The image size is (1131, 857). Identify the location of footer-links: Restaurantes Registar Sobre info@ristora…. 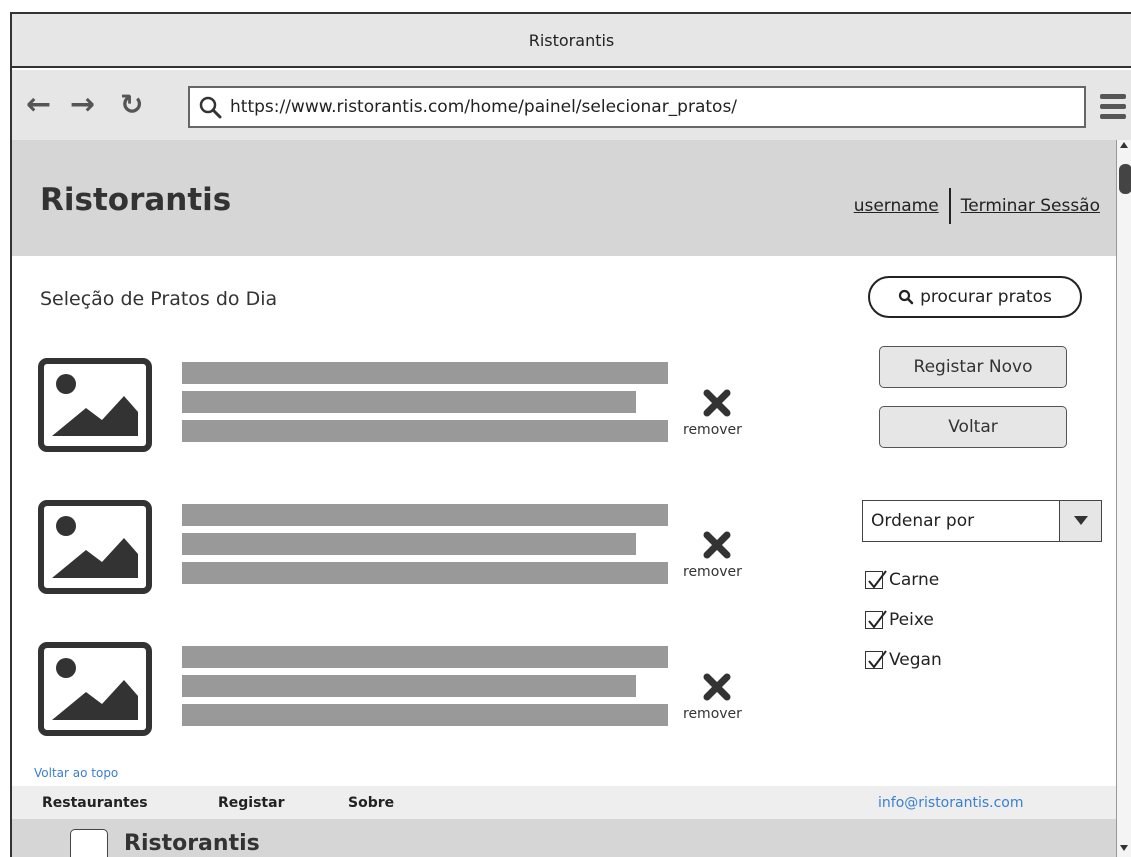
(565, 802).